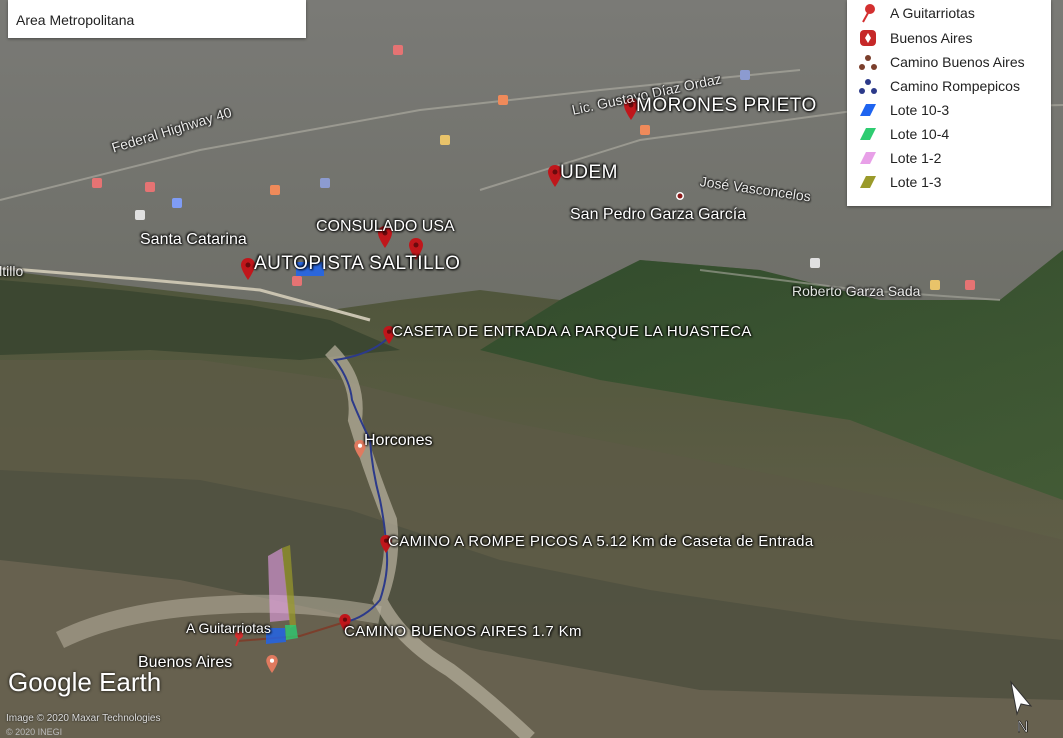 The height and width of the screenshot is (738, 1063). Describe the element at coordinates (177, 203) in the screenshot. I see `gas-station-icon` at that location.